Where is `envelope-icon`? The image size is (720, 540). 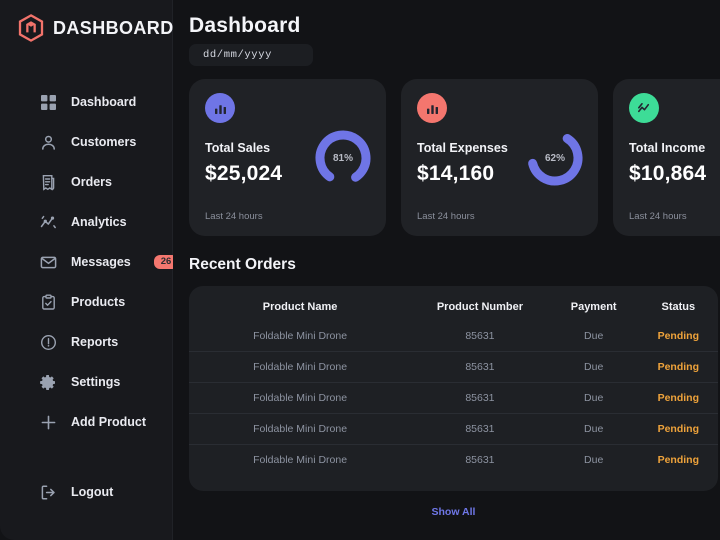
envelope-icon is located at coordinates (48, 262).